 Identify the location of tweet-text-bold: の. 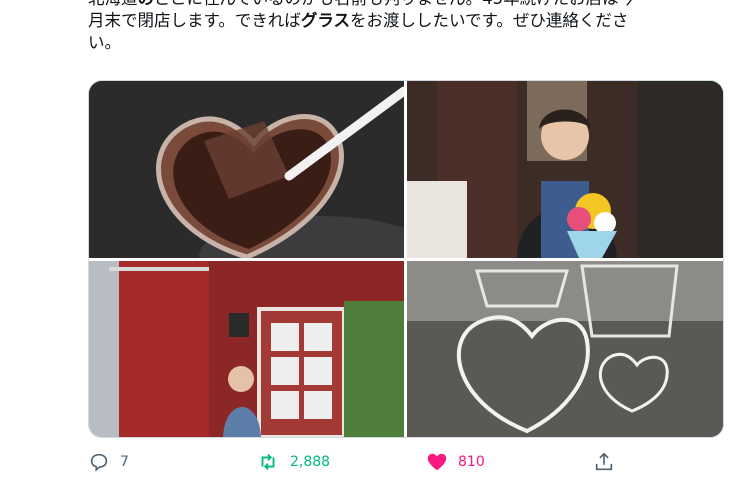
(146, 4).